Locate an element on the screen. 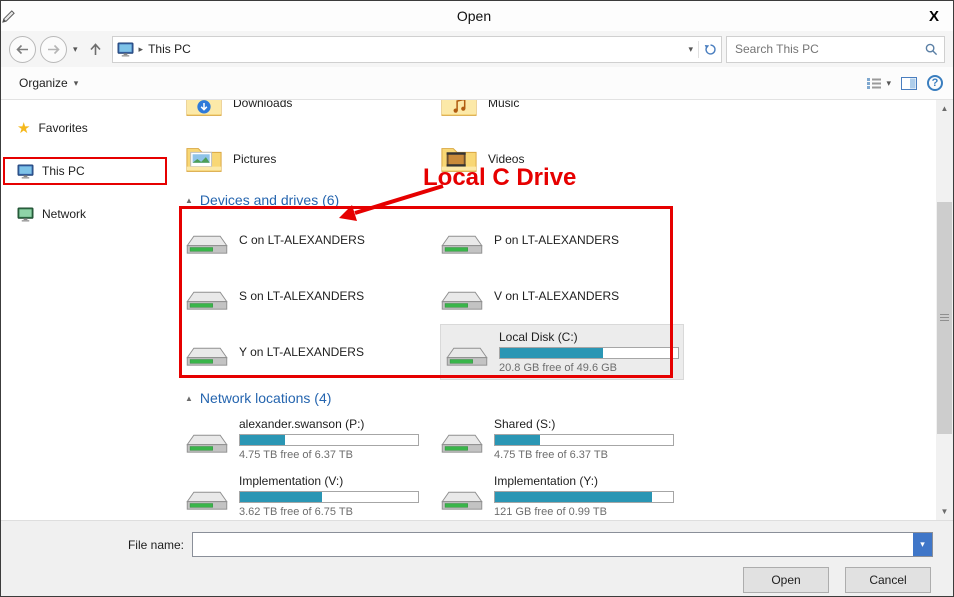  scrollbar-thumb is located at coordinates (944, 317).